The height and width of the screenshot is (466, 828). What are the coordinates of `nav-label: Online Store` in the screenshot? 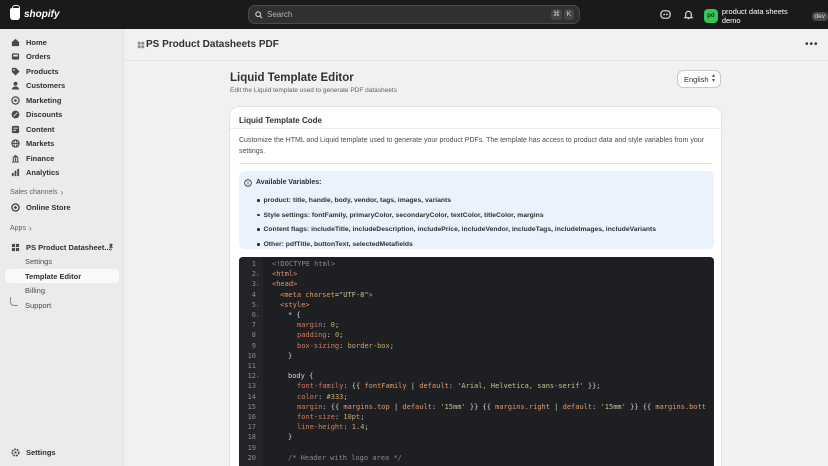 It's located at (48, 207).